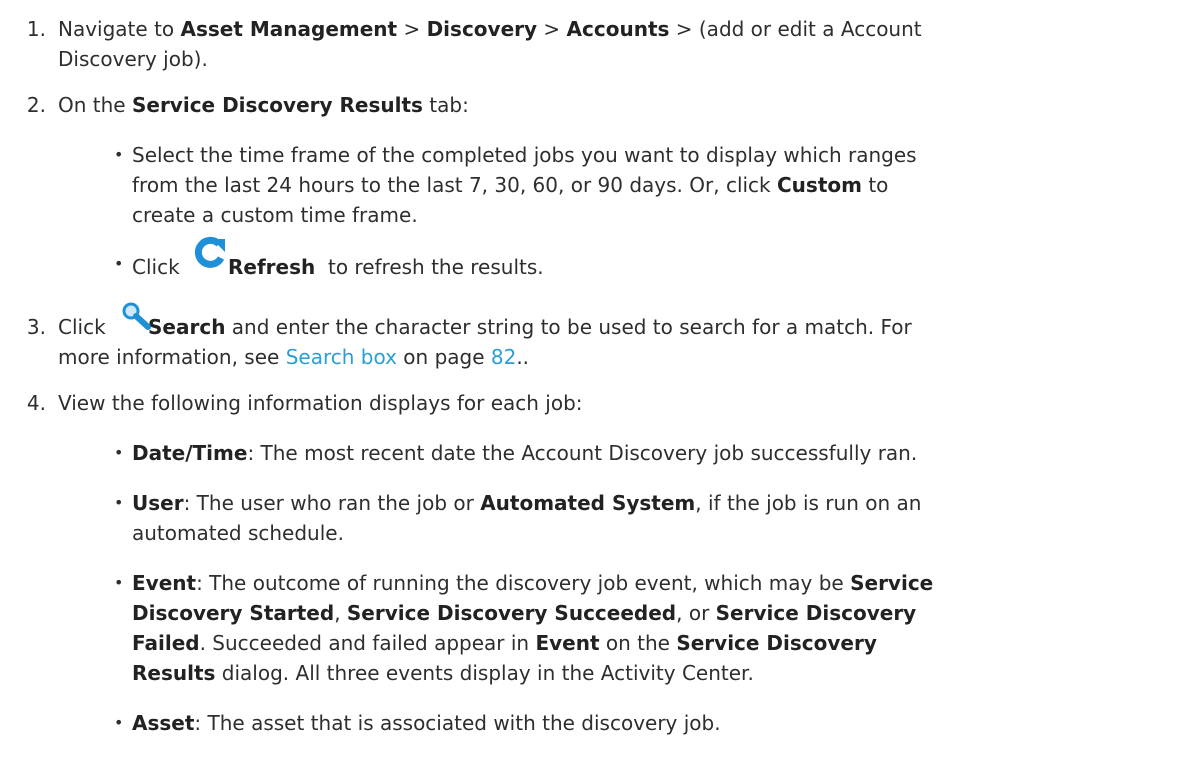 The width and height of the screenshot is (1187, 775). Describe the element at coordinates (277, 105) in the screenshot. I see `tab-name: Service Discovery Results` at that location.